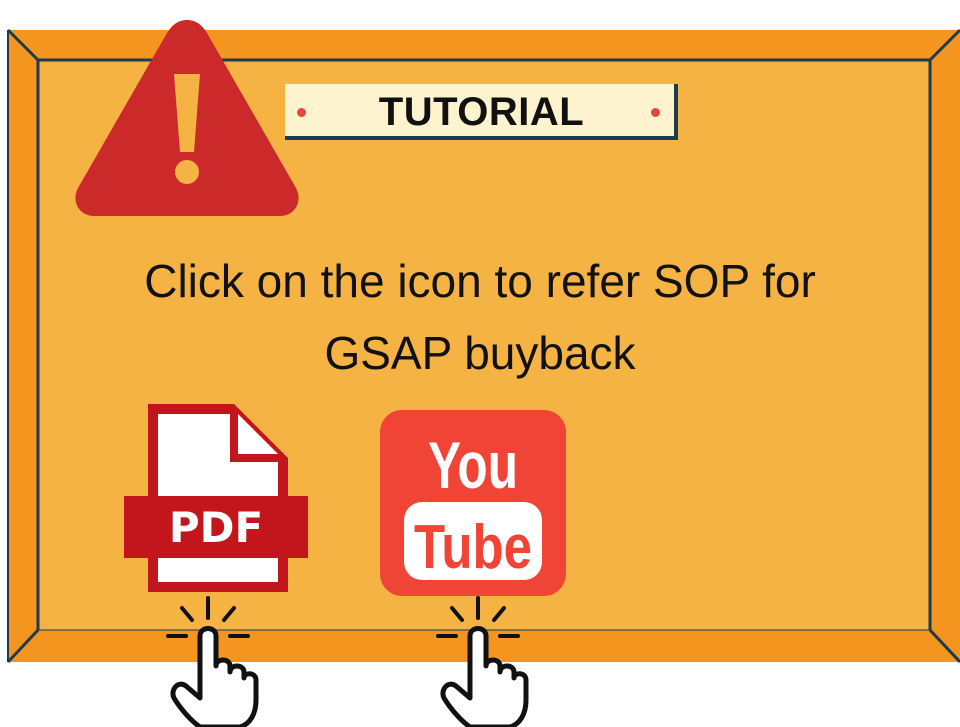  I want to click on youtube-label-tube: Tube, so click(473, 547).